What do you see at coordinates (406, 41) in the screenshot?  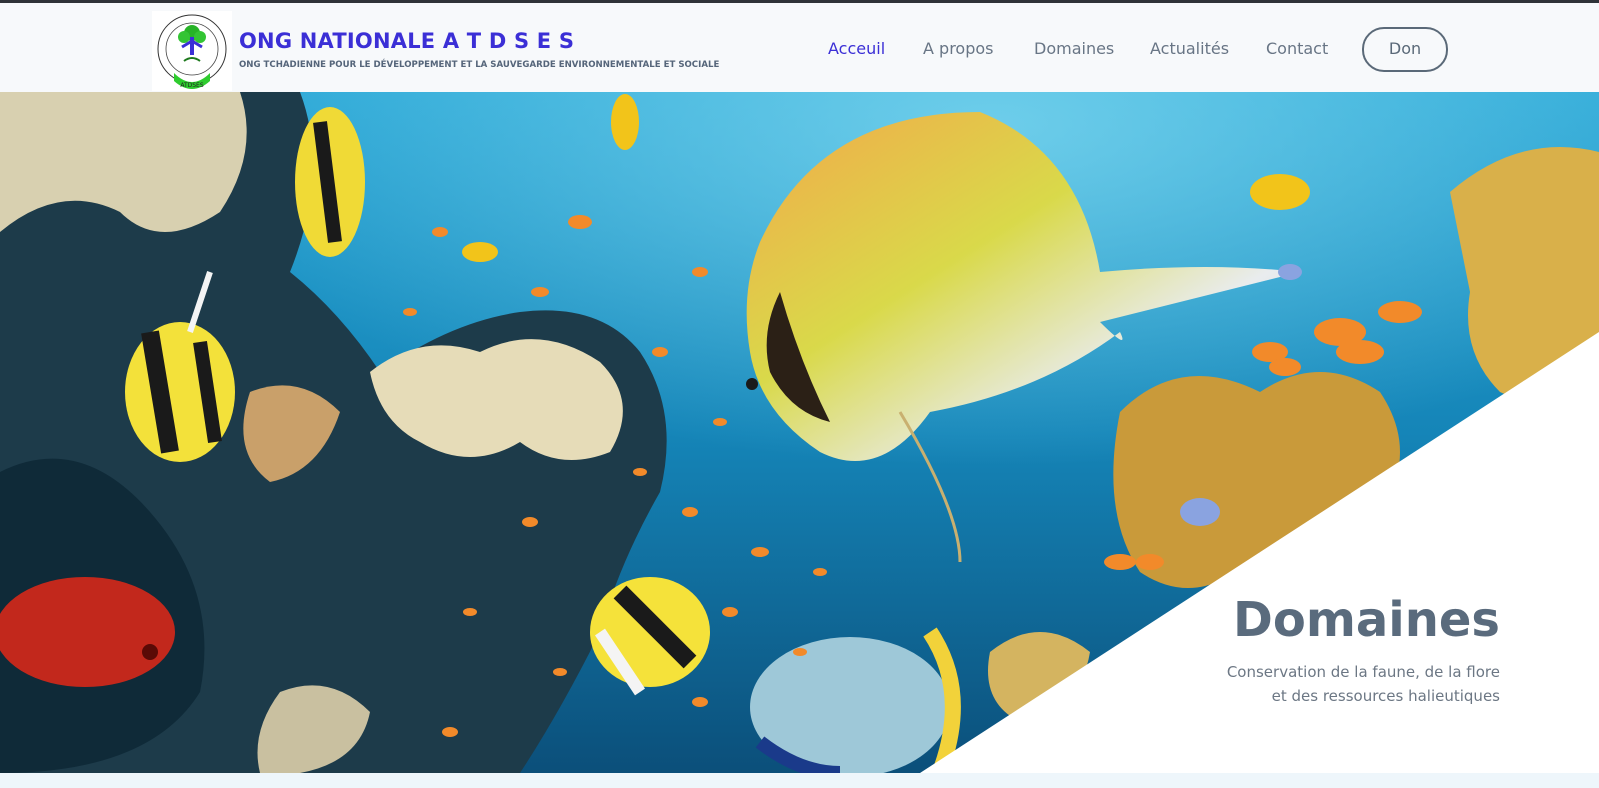 I see `site-title: ONG NATIONALE A T D S E S` at bounding box center [406, 41].